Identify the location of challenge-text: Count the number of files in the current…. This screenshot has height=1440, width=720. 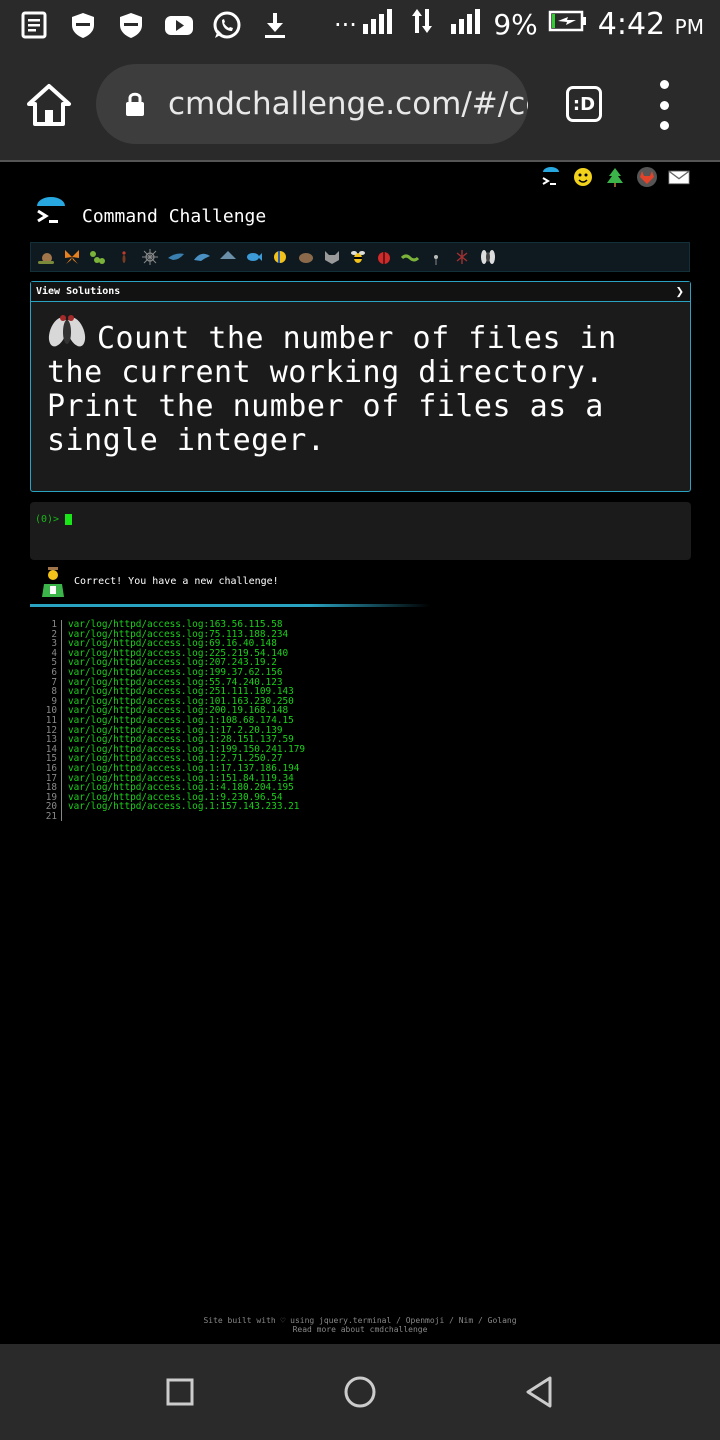
(332, 389).